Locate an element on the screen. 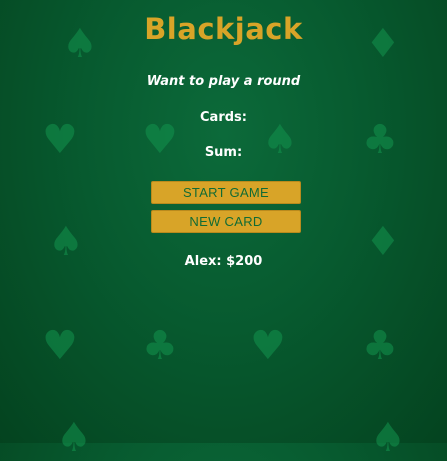  new-card-button: NEW CARD is located at coordinates (226, 221).